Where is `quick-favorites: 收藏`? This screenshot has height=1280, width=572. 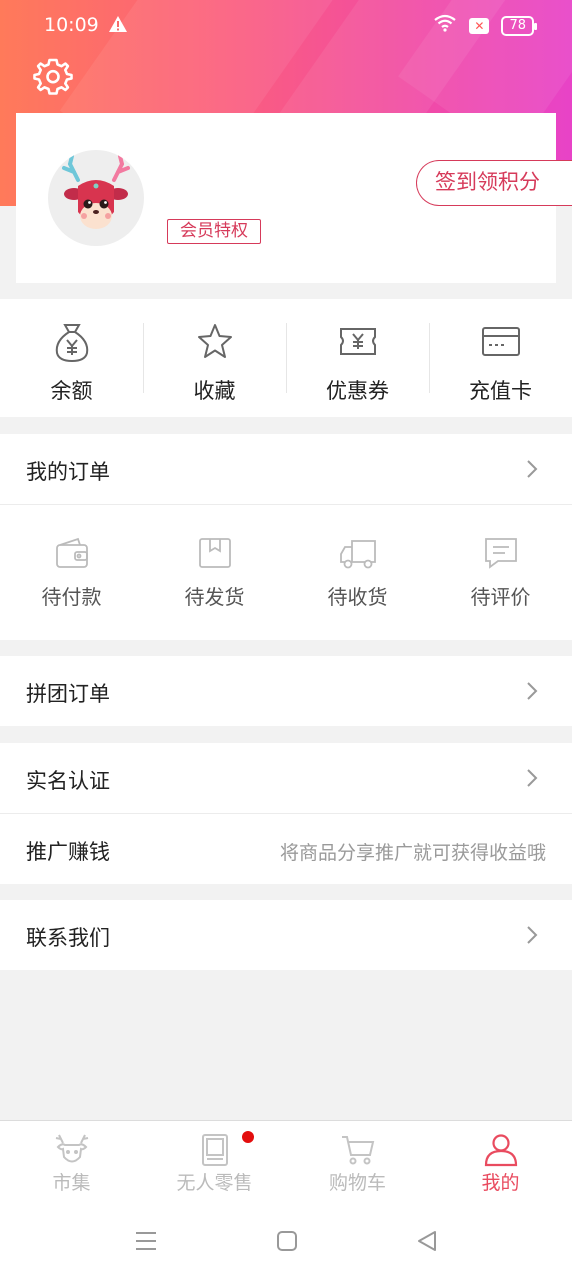 quick-favorites: 收藏 is located at coordinates (214, 358).